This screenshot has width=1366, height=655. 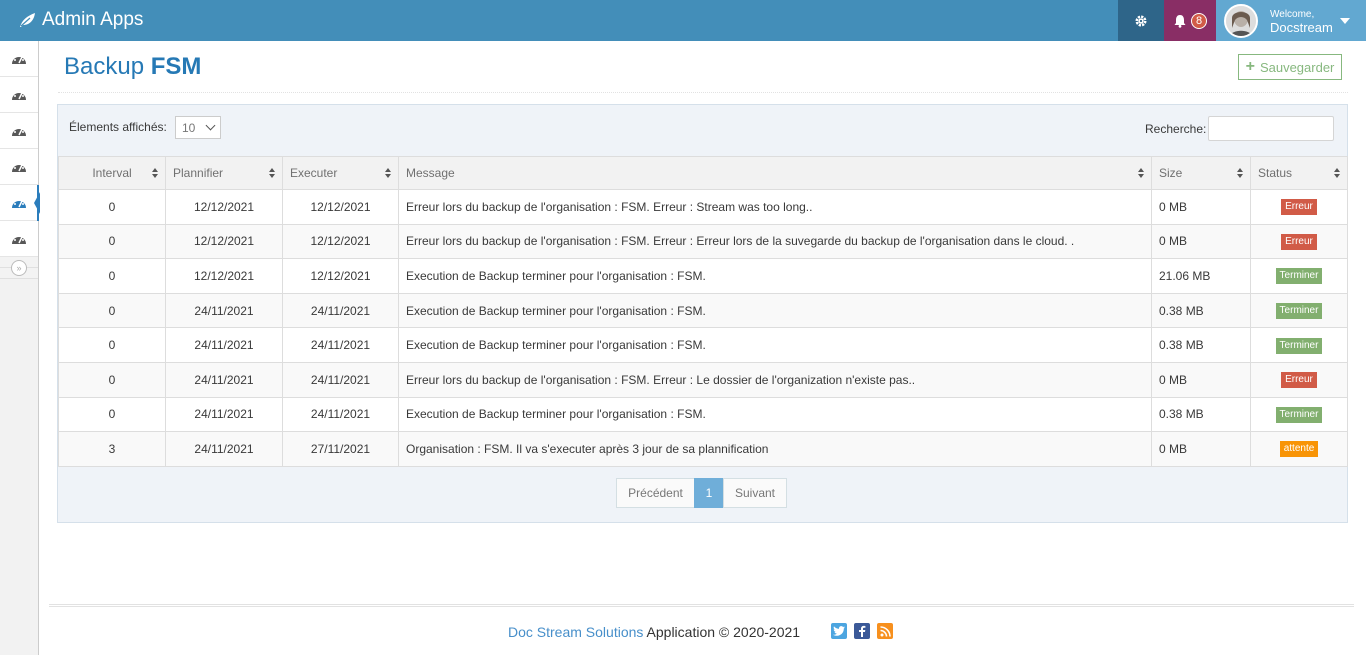 I want to click on column-header-message: Message, so click(x=775, y=173).